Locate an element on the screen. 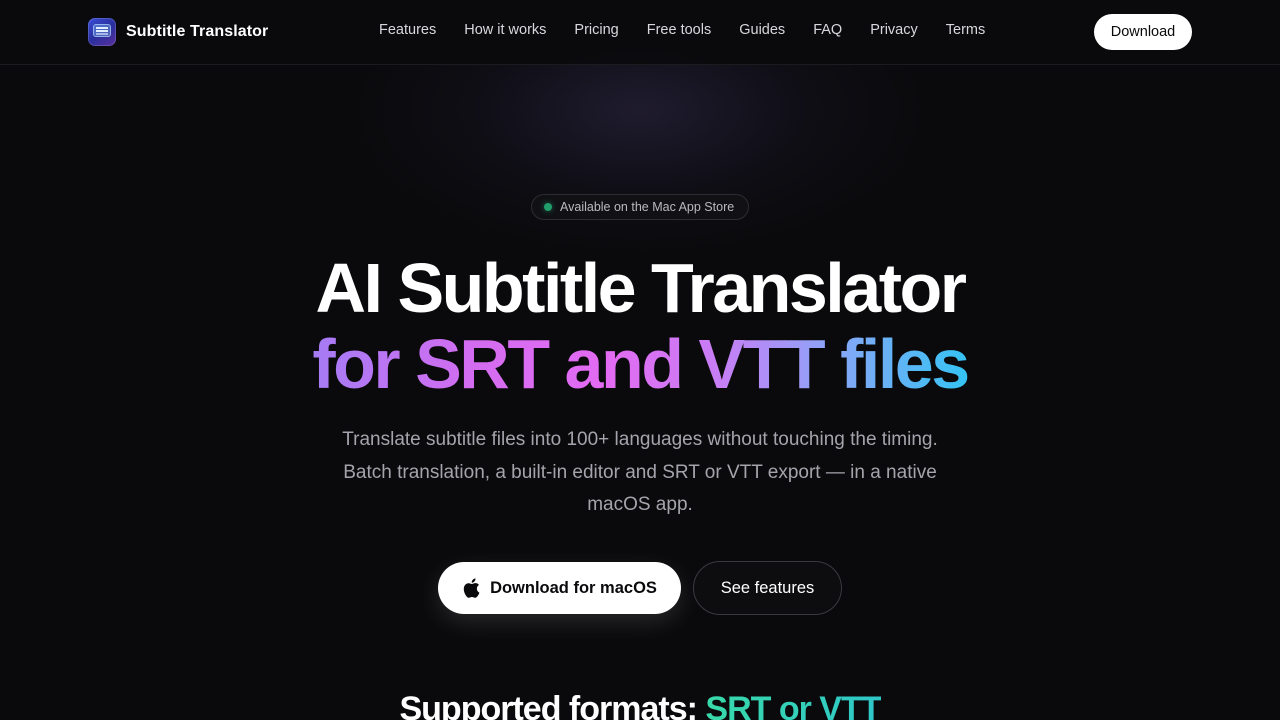  header-download-button: Download is located at coordinates (1143, 32).